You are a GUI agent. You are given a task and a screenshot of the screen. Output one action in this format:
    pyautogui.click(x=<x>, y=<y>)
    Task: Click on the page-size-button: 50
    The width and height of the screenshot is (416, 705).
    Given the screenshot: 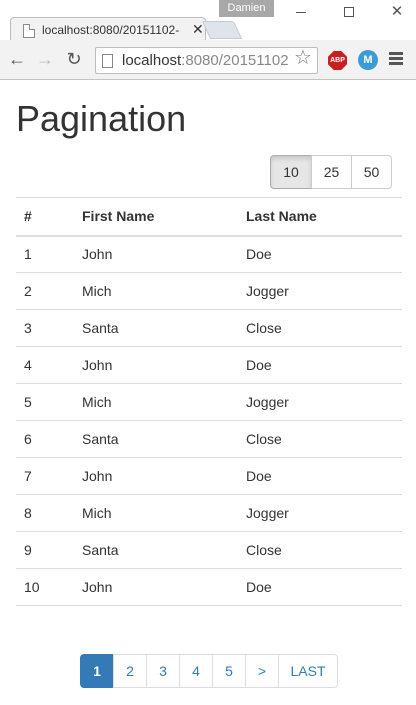 What is the action you would take?
    pyautogui.click(x=371, y=172)
    